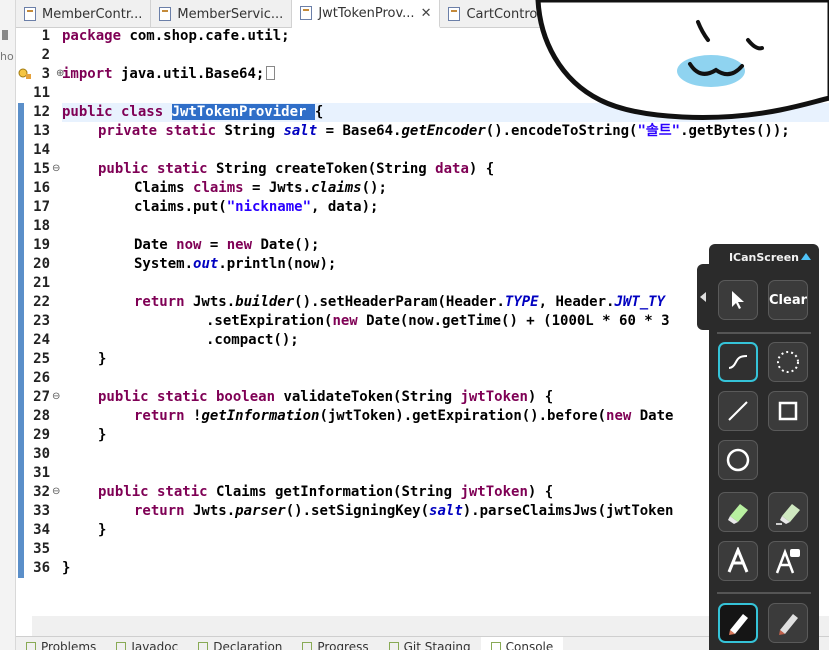 The image size is (829, 650). What do you see at coordinates (738, 300) in the screenshot?
I see `pointer-tool-button` at bounding box center [738, 300].